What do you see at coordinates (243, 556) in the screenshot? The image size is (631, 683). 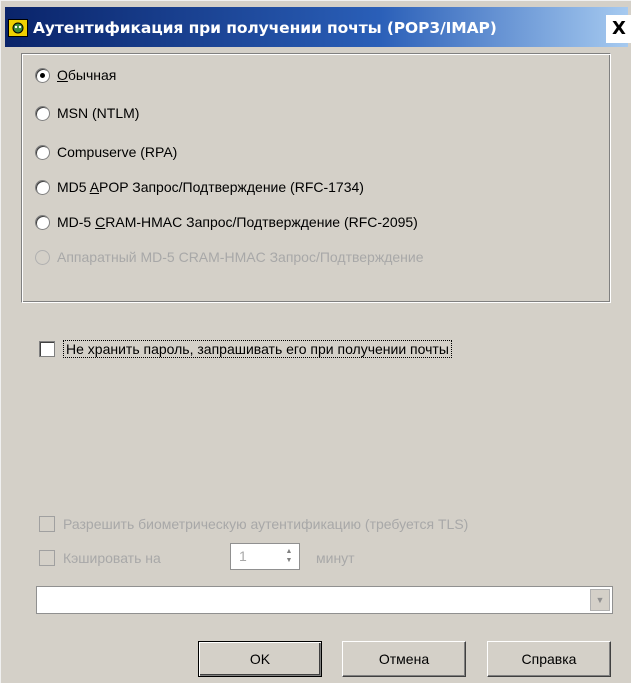 I see `cache-minutes-value: 1` at bounding box center [243, 556].